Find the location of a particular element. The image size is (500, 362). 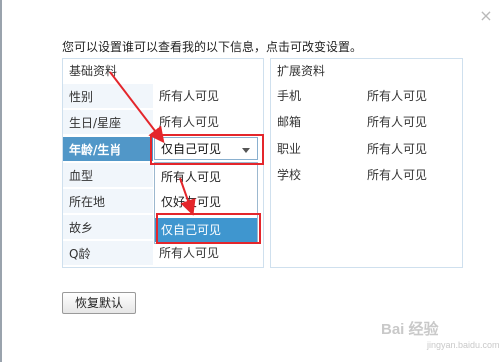

select-value: 仅自己可见 is located at coordinates (191, 149).